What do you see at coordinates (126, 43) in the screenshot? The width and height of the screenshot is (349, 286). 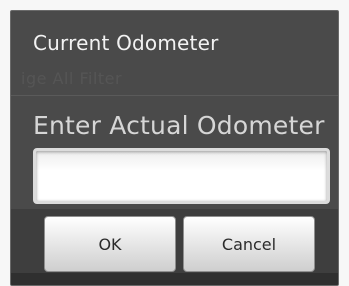 I see `dialog-title: Current Odometer` at bounding box center [126, 43].